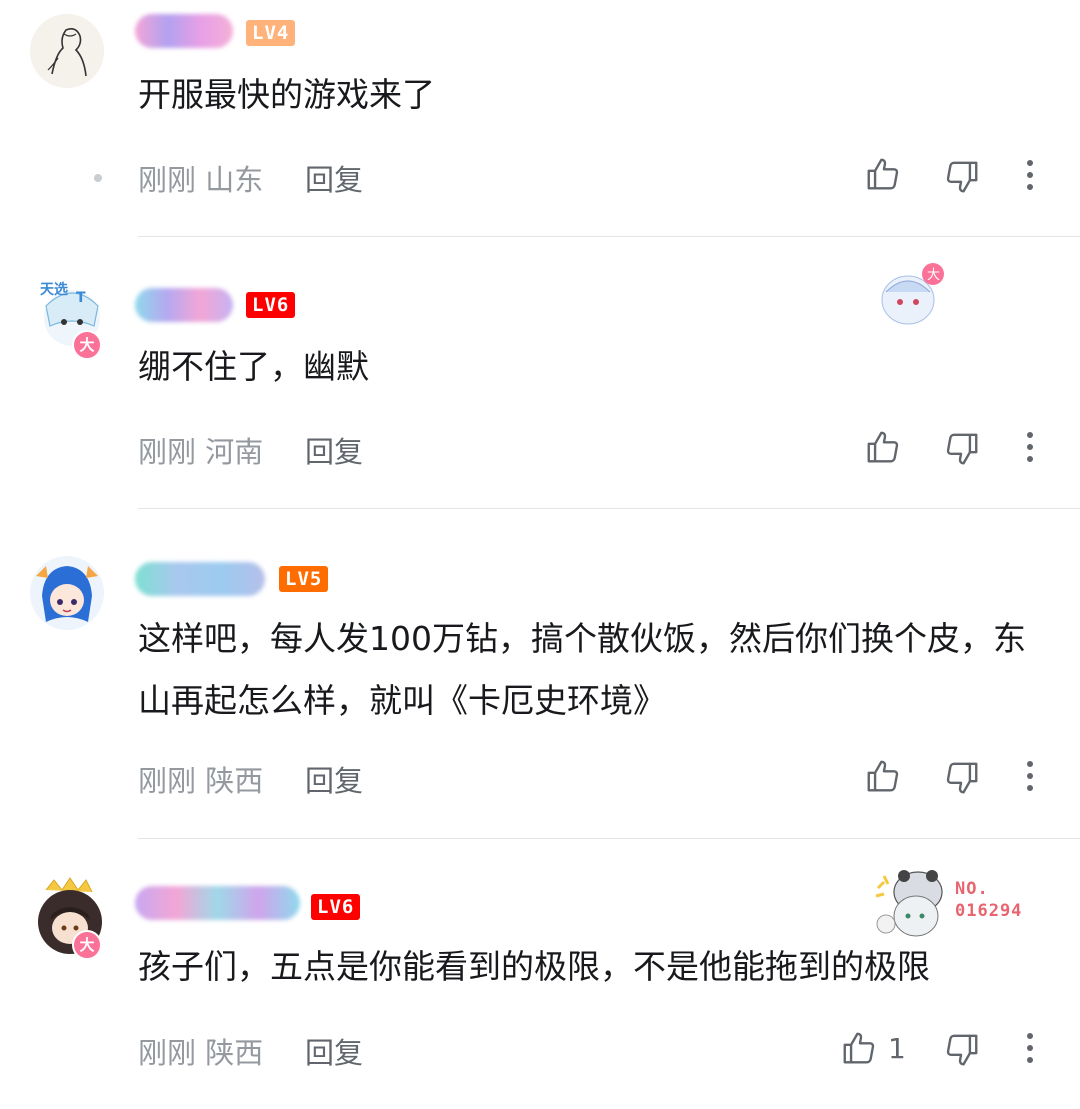  What do you see at coordinates (910, 297) in the screenshot?
I see `decoration-sticker: 大` at bounding box center [910, 297].